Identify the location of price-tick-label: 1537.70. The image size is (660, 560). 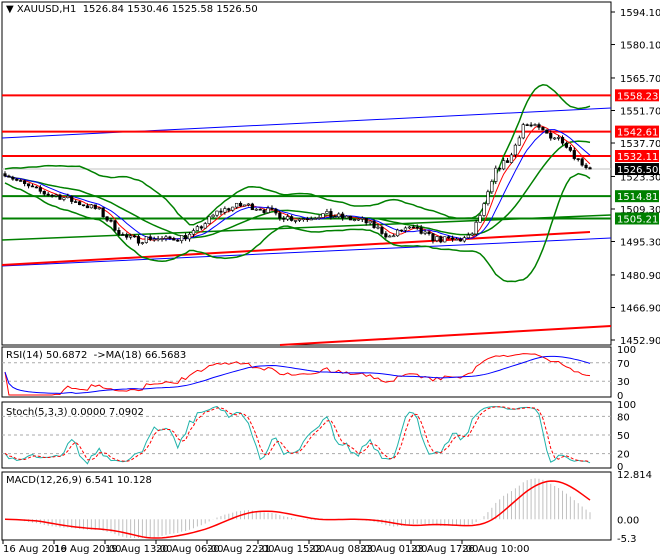
(640, 144).